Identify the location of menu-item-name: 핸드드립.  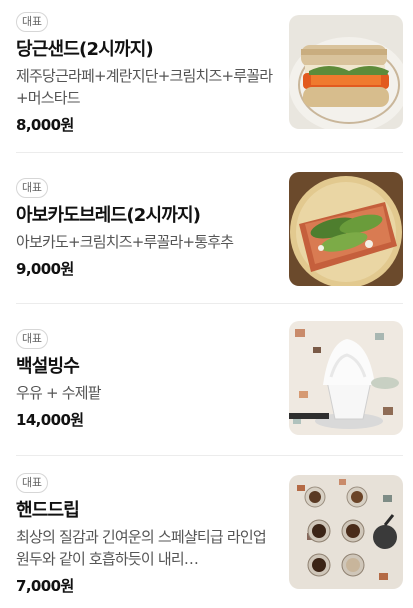
(48, 510).